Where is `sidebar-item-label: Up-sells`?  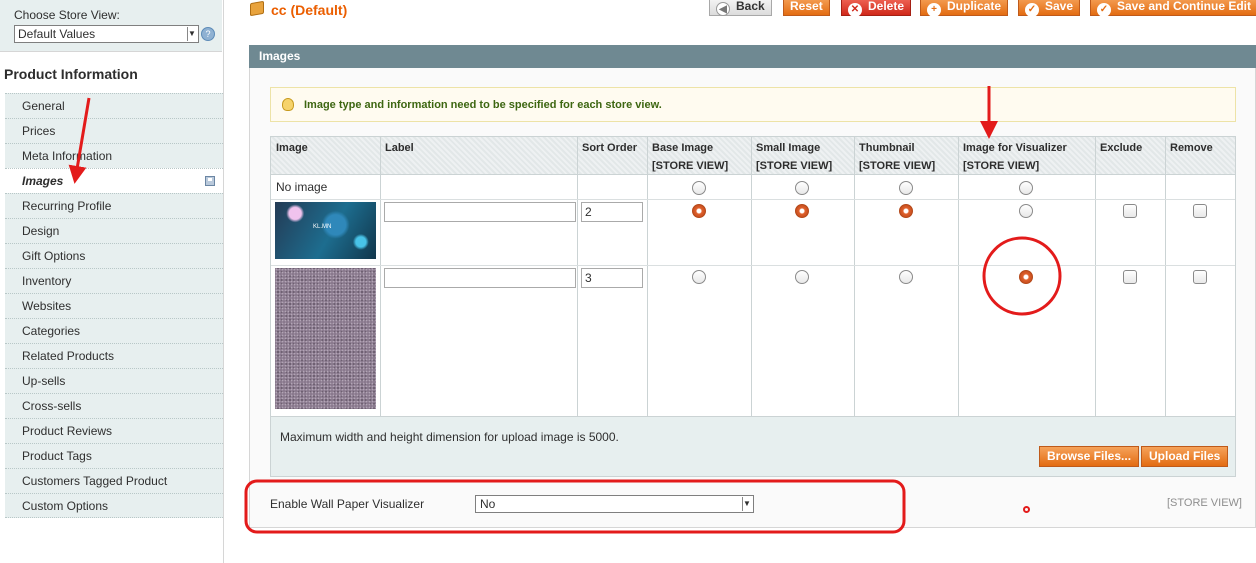 sidebar-item-label: Up-sells is located at coordinates (44, 381).